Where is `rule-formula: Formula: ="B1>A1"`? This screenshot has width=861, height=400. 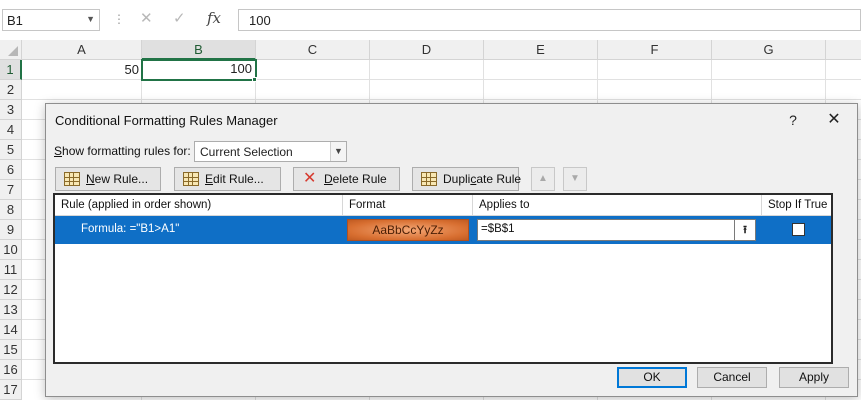
rule-formula: Formula: ="B1>A1" is located at coordinates (130, 229).